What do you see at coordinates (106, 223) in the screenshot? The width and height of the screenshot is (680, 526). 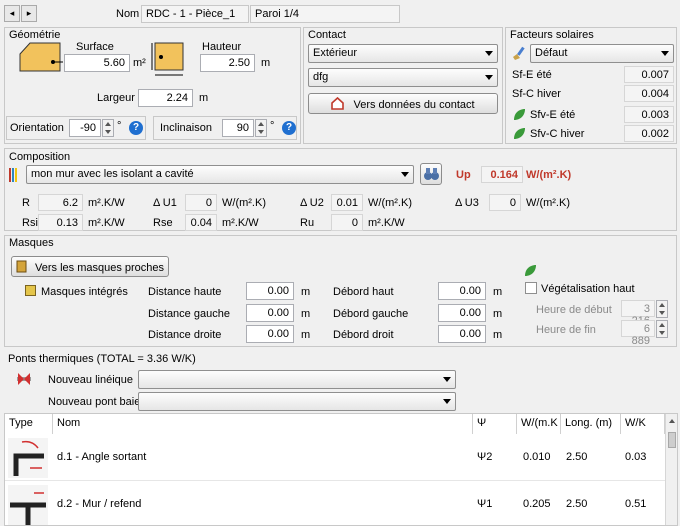 I see `rsi-unit: m².K/W` at bounding box center [106, 223].